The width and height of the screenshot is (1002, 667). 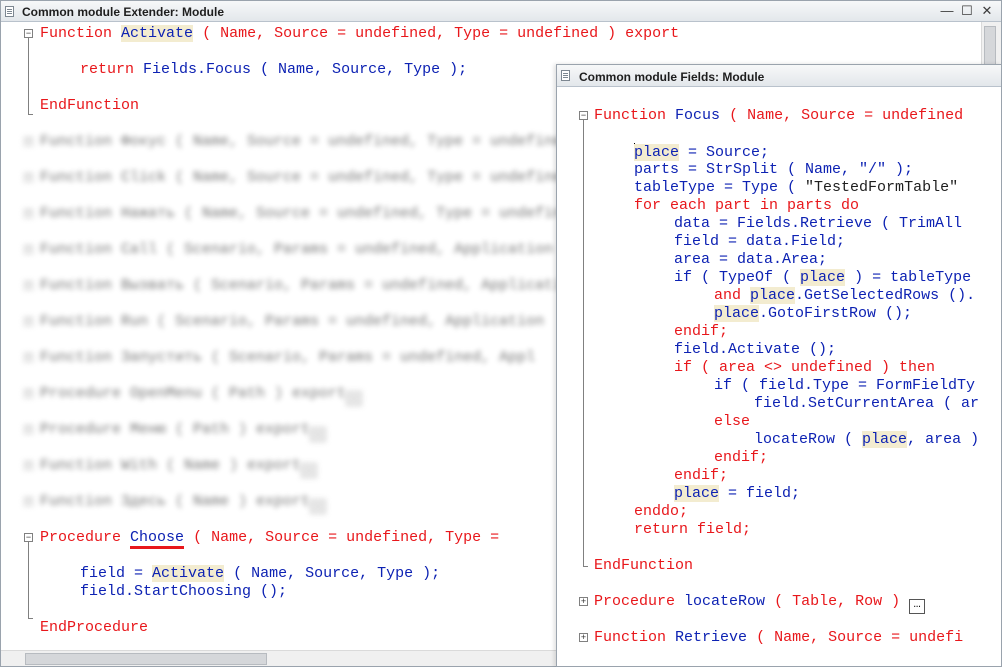 What do you see at coordinates (813, 313) in the screenshot?
I see `code-line: place.GotoFirstRow ();` at bounding box center [813, 313].